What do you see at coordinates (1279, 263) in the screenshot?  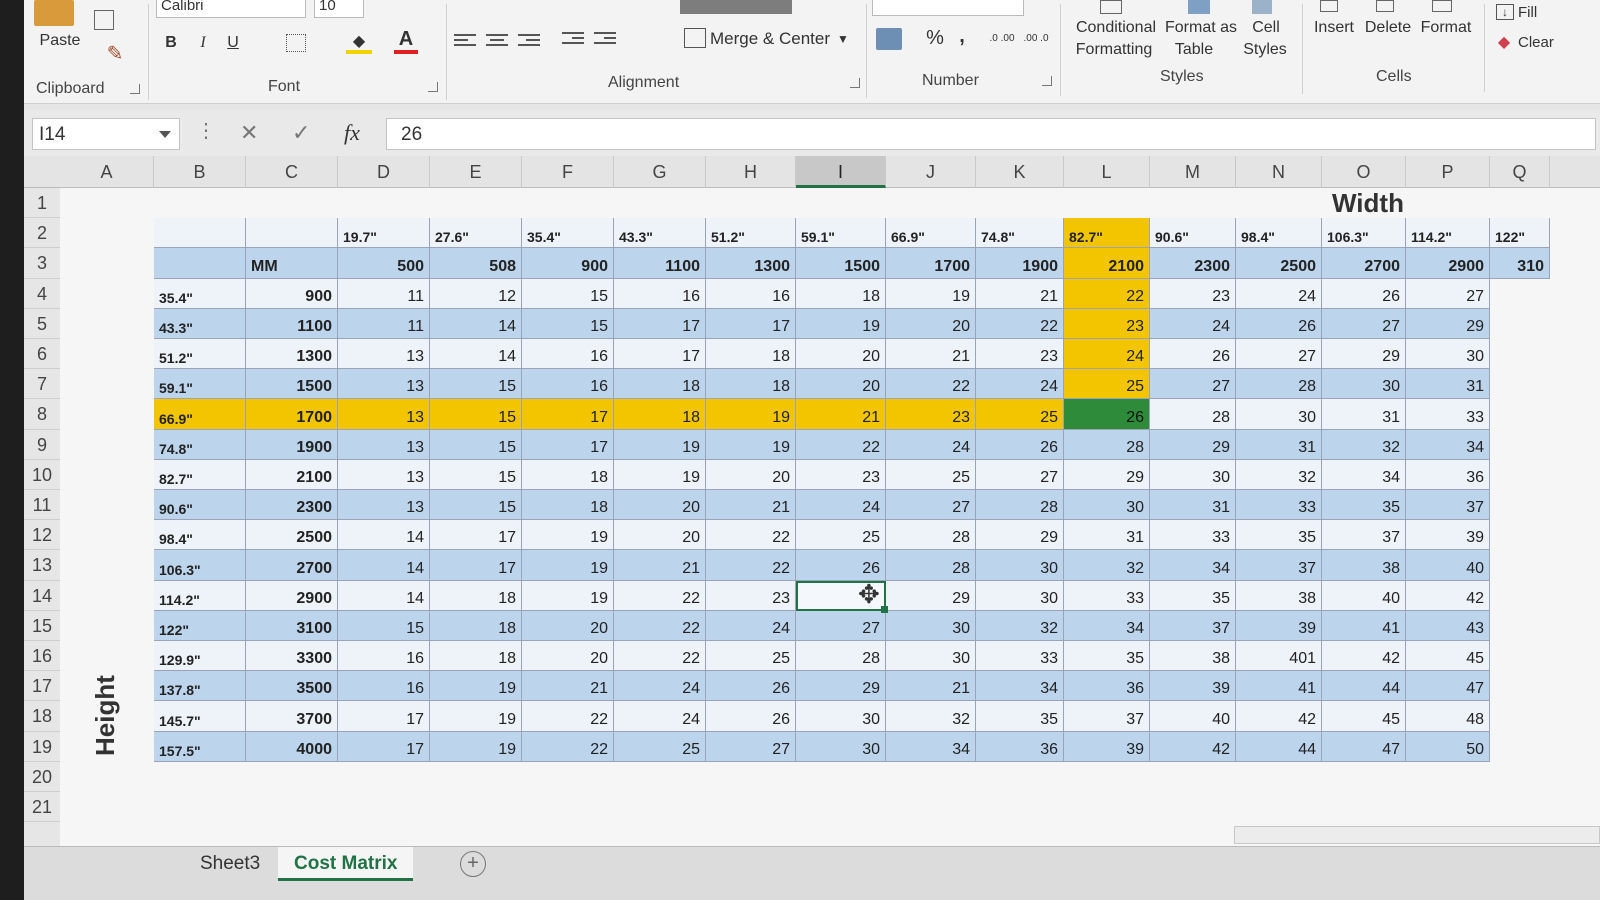 I see `width-mm-header: 2500` at bounding box center [1279, 263].